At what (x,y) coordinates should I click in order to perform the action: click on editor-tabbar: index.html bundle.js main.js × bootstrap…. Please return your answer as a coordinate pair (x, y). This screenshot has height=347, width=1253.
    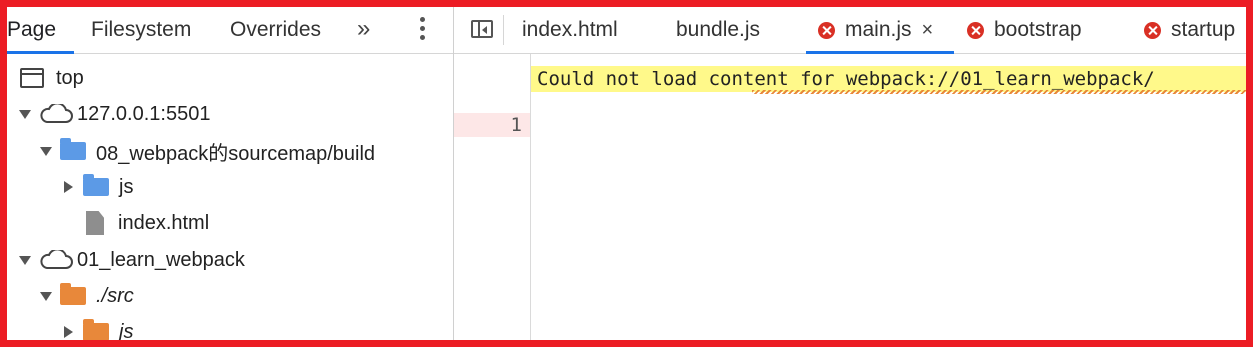
    Looking at the image, I should click on (850, 30).